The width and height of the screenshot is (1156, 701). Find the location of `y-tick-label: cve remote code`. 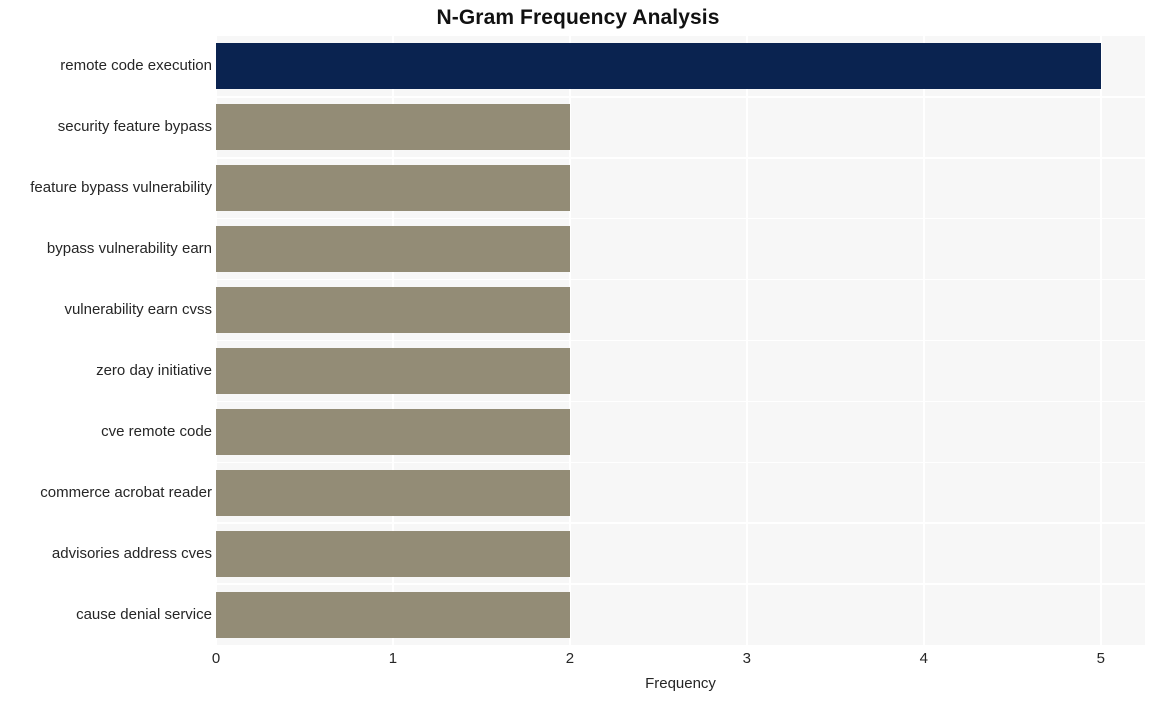

y-tick-label: cve remote code is located at coordinates (156, 431).